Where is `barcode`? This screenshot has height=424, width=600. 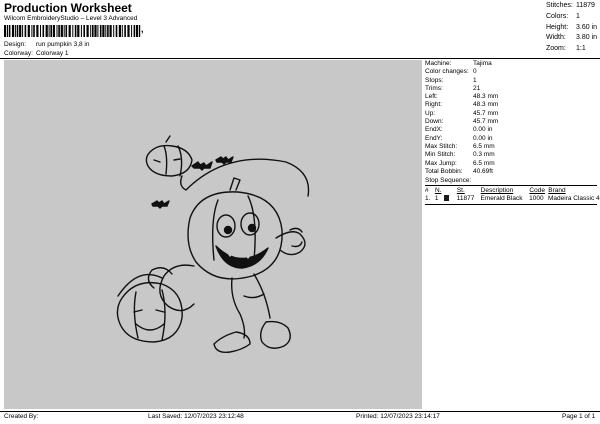 barcode is located at coordinates (72, 31).